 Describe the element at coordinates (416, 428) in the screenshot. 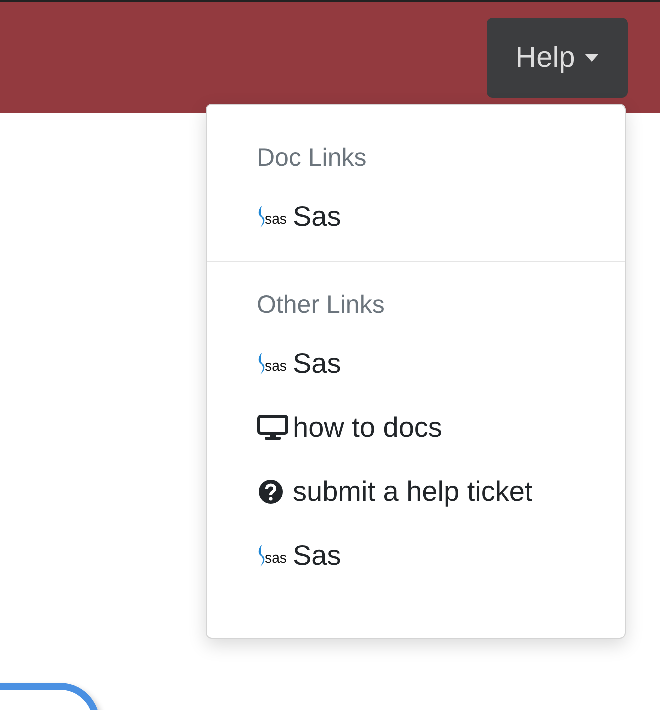

I see `menu-item: how to docs` at that location.